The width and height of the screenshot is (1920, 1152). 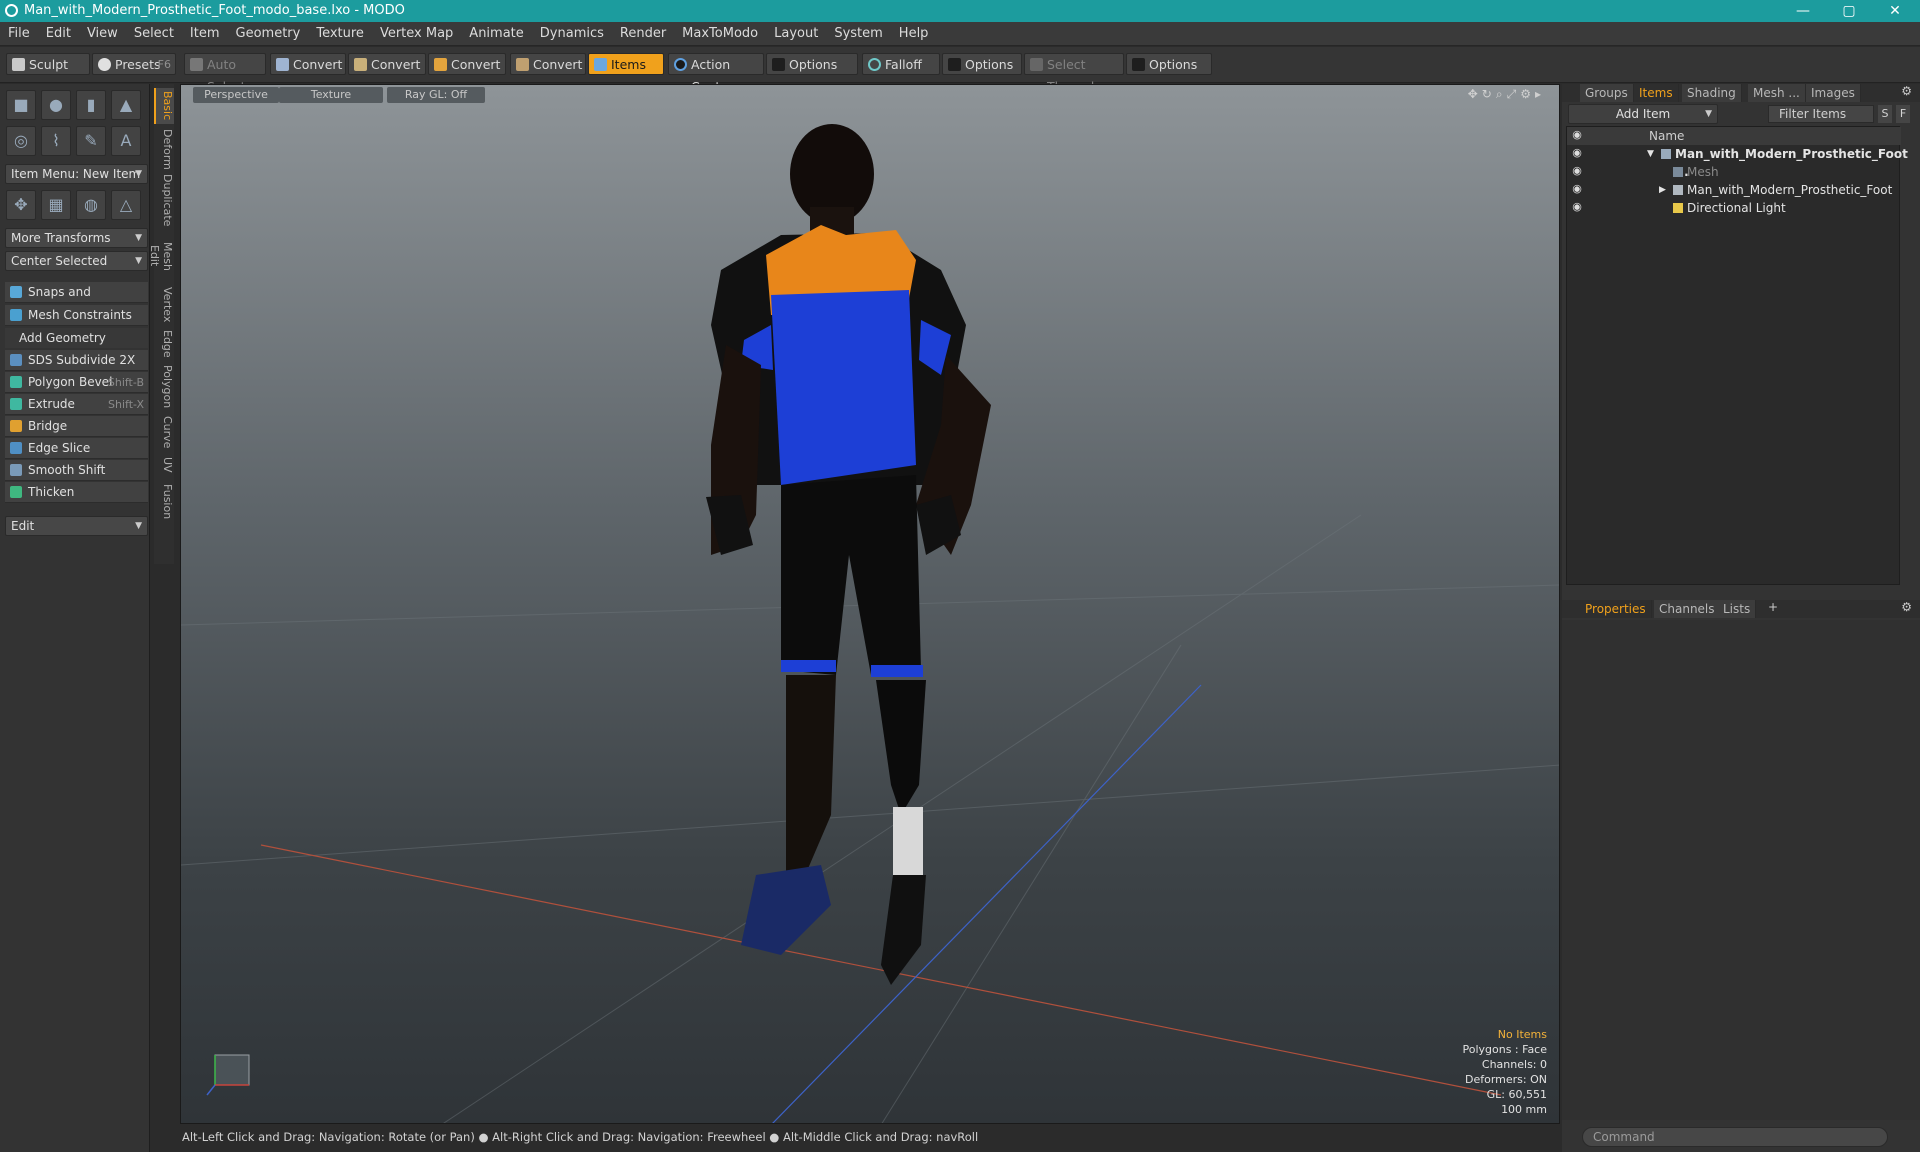 I want to click on tree-row-model: ◉ ▶ Man_with_Modern_Prosthetic_Foot, so click(x=1734, y=190).